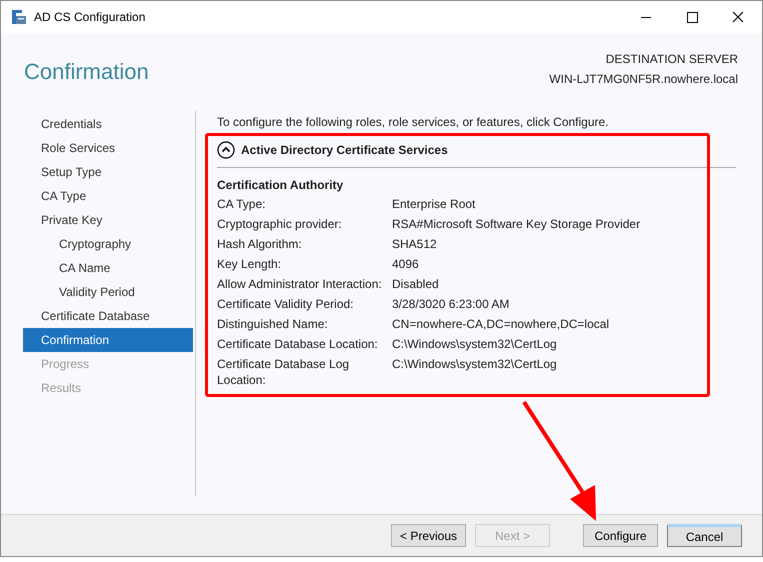 The image size is (763, 562). Describe the element at coordinates (109, 196) in the screenshot. I see `wizard-step: CA Type` at that location.